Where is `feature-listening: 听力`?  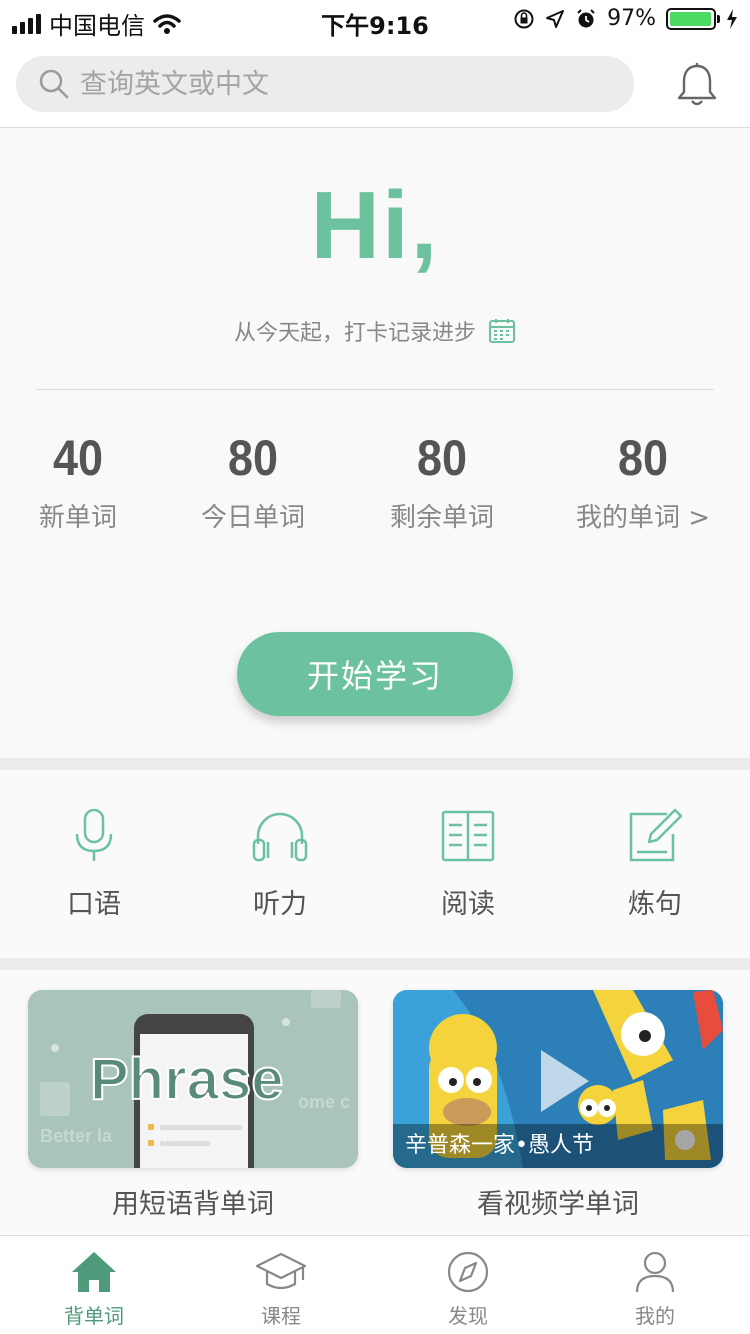 feature-listening: 听力 is located at coordinates (280, 864).